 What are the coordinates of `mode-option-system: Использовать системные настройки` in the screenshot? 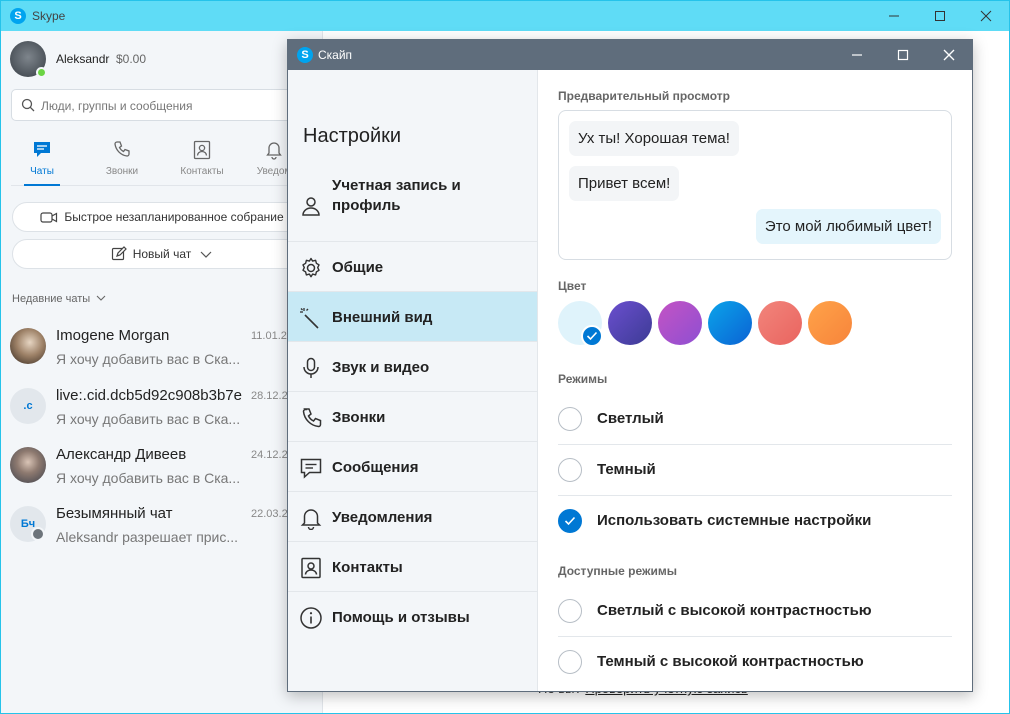 It's located at (755, 521).